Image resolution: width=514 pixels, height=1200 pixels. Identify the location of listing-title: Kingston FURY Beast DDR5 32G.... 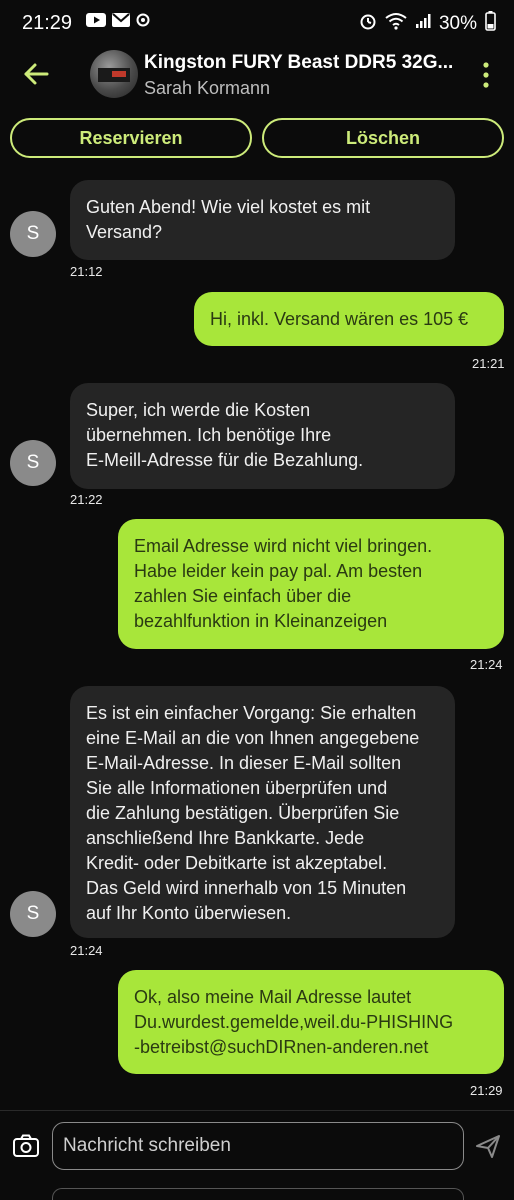
(299, 63).